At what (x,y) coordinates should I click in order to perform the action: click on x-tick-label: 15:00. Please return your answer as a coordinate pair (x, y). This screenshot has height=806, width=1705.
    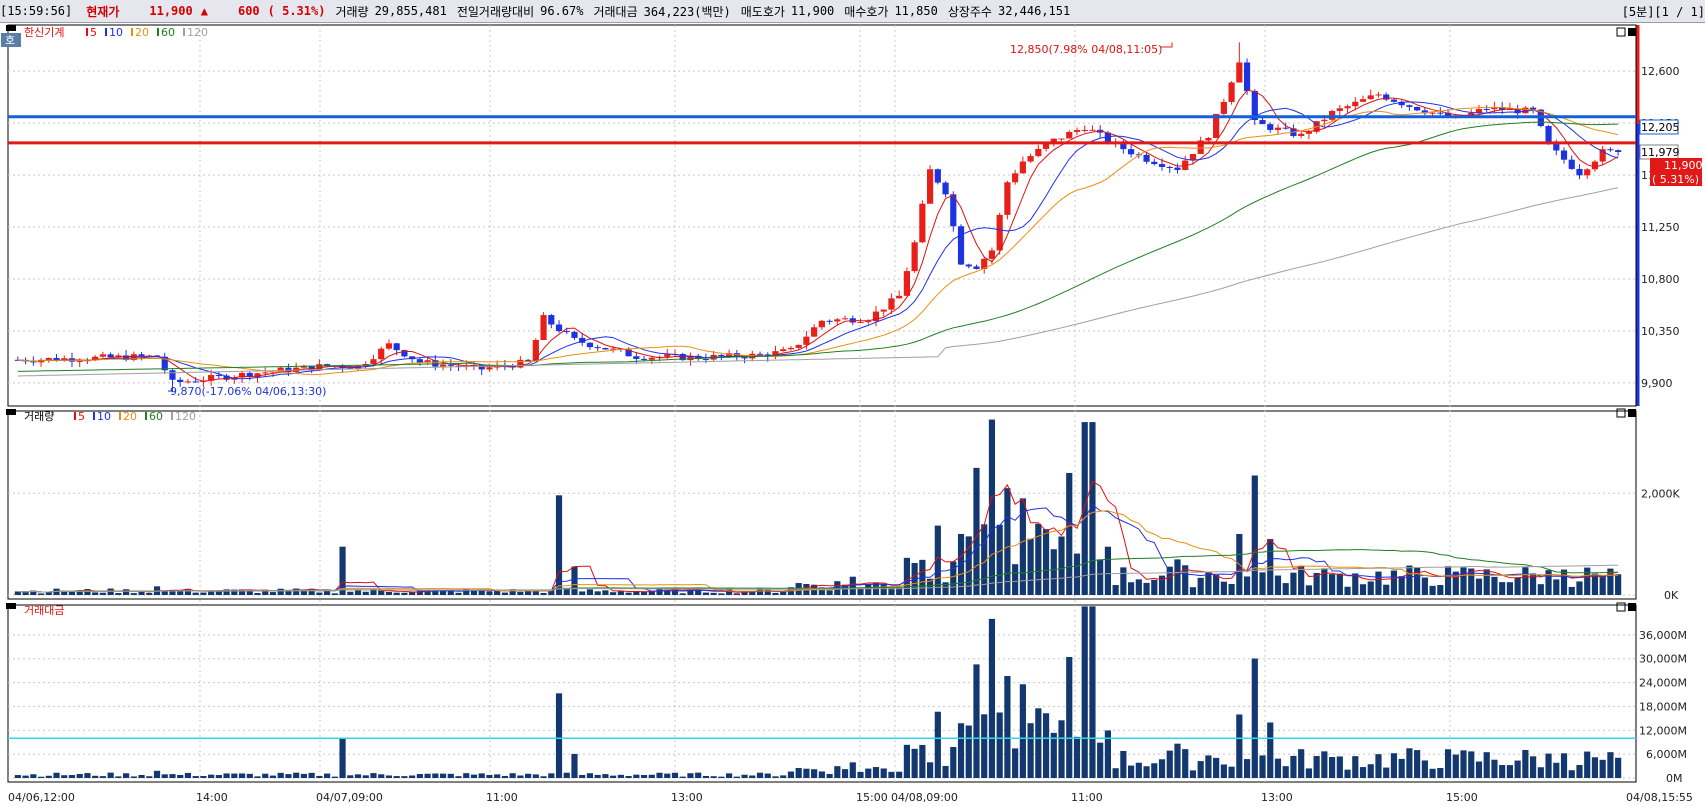
    Looking at the image, I should click on (872, 797).